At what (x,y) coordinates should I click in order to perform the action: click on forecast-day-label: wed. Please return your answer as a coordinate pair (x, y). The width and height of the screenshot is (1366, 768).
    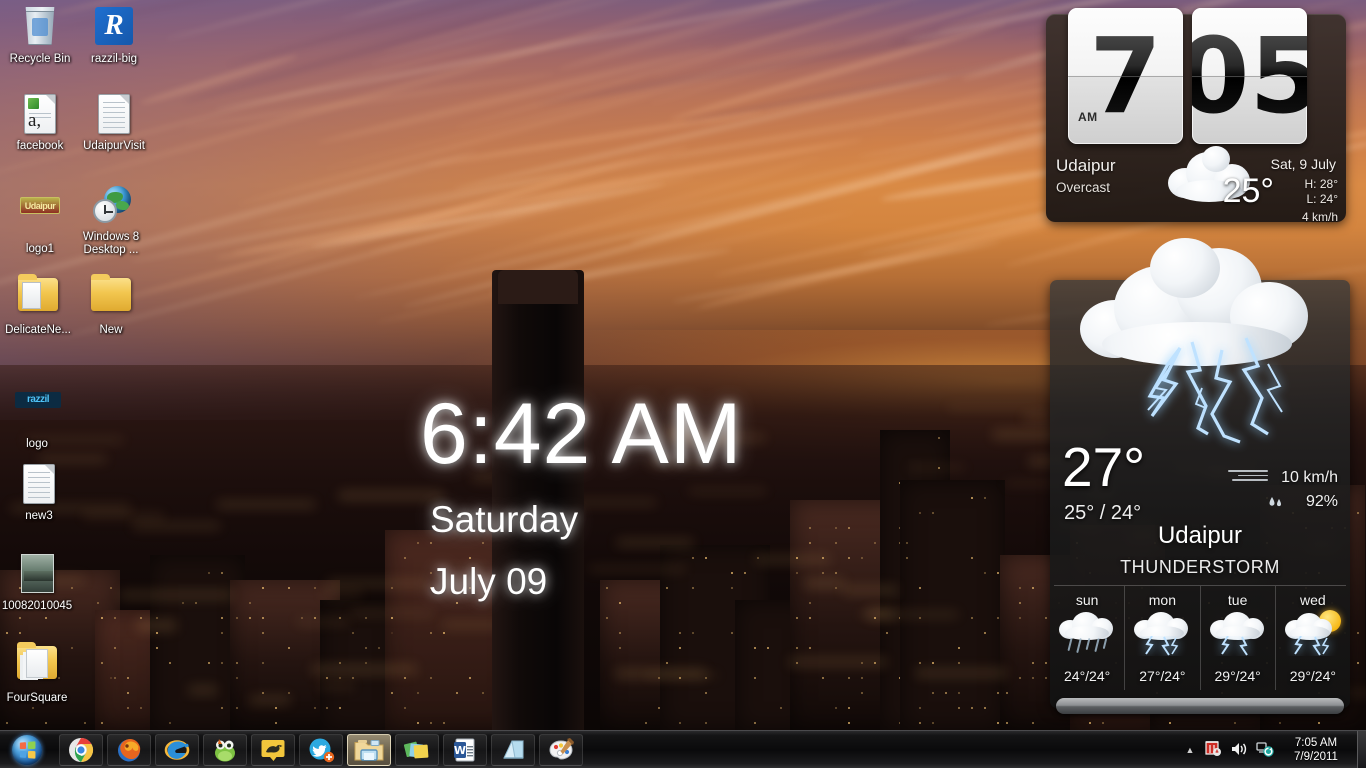
    Looking at the image, I should click on (1313, 600).